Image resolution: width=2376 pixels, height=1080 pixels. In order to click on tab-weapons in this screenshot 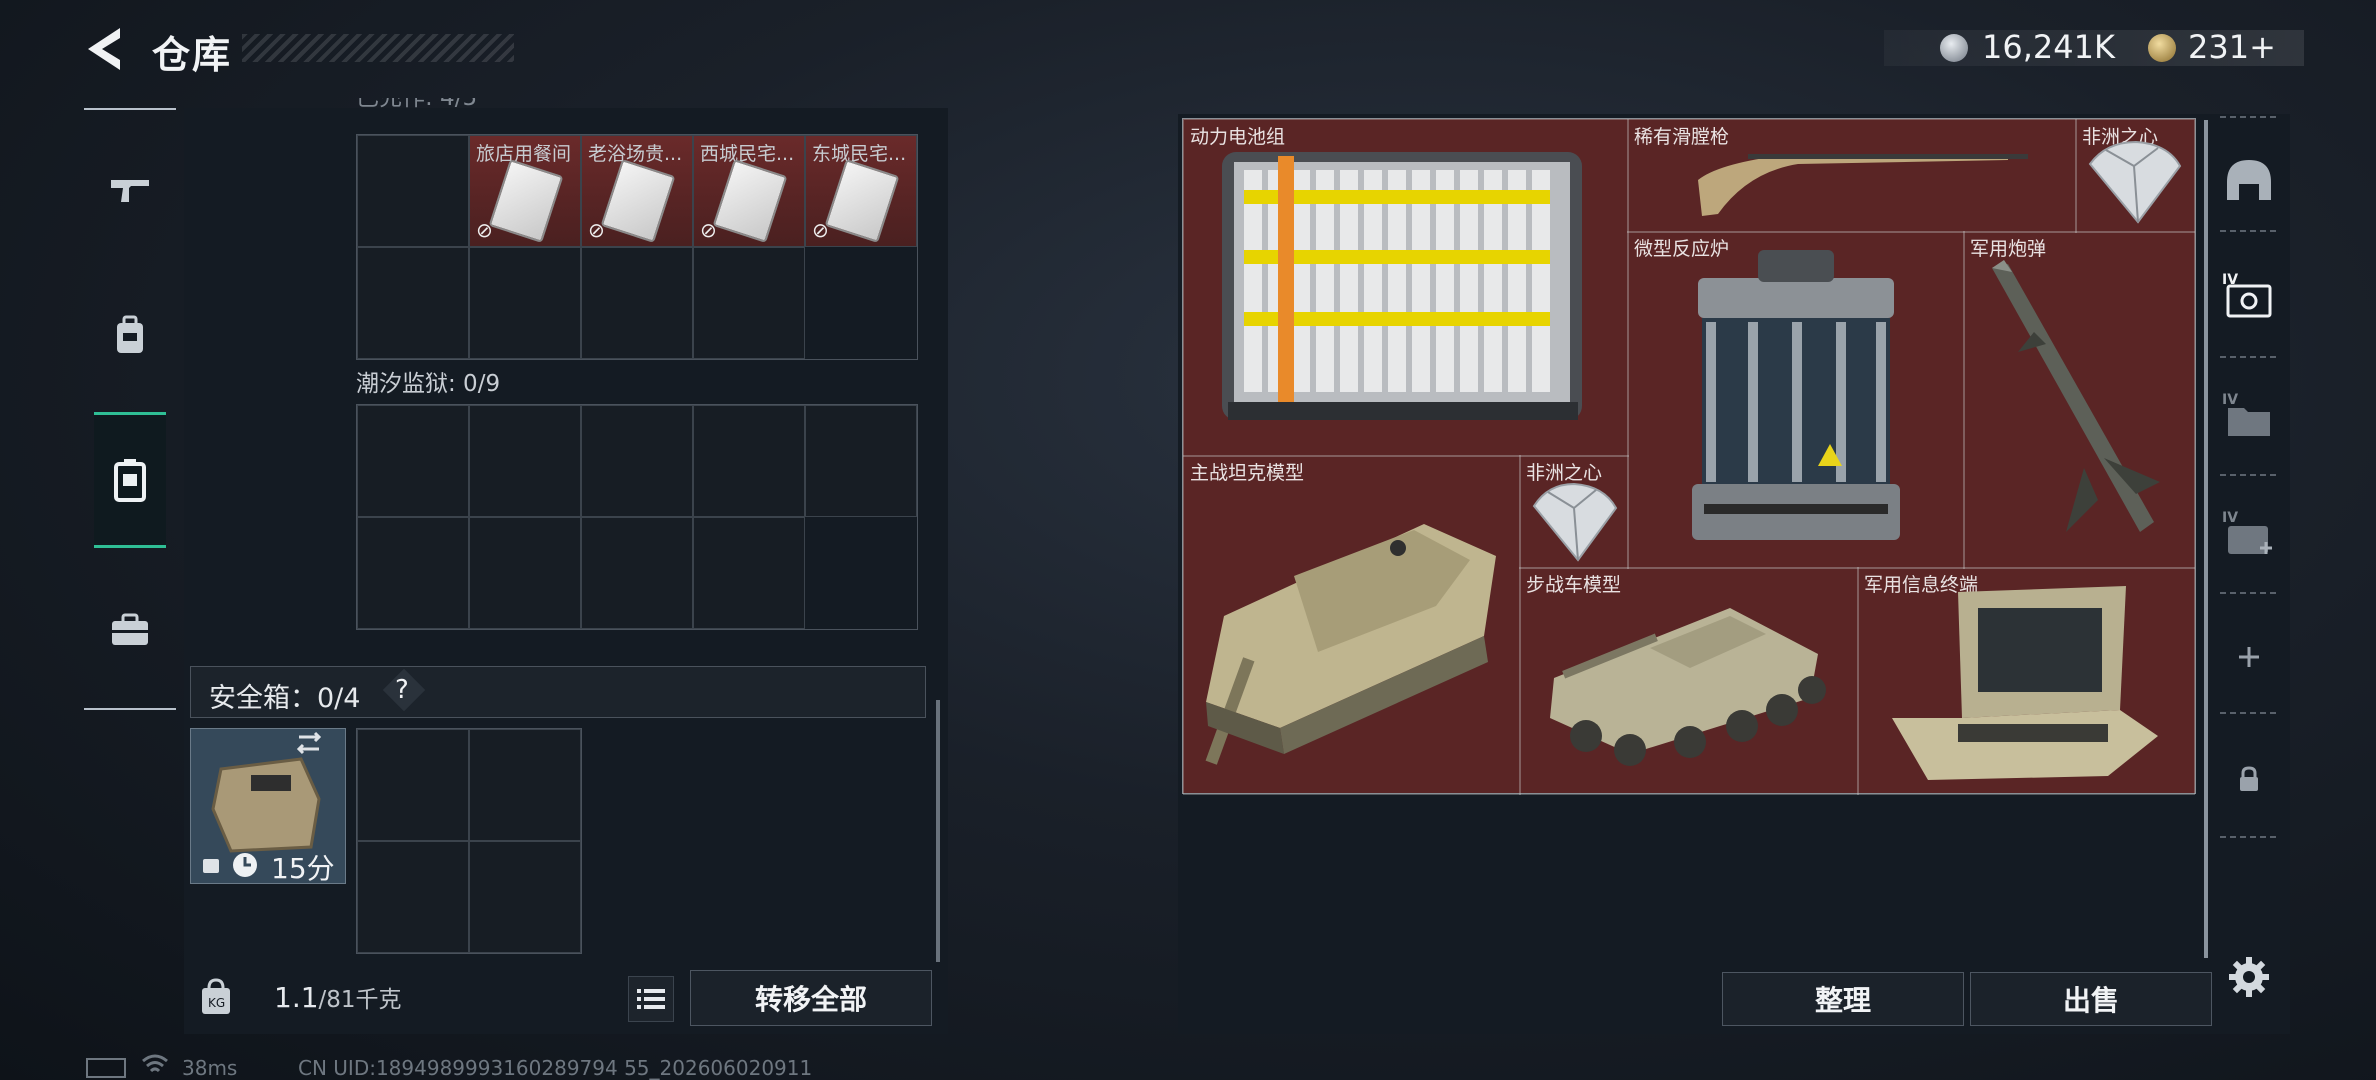, I will do `click(130, 190)`.